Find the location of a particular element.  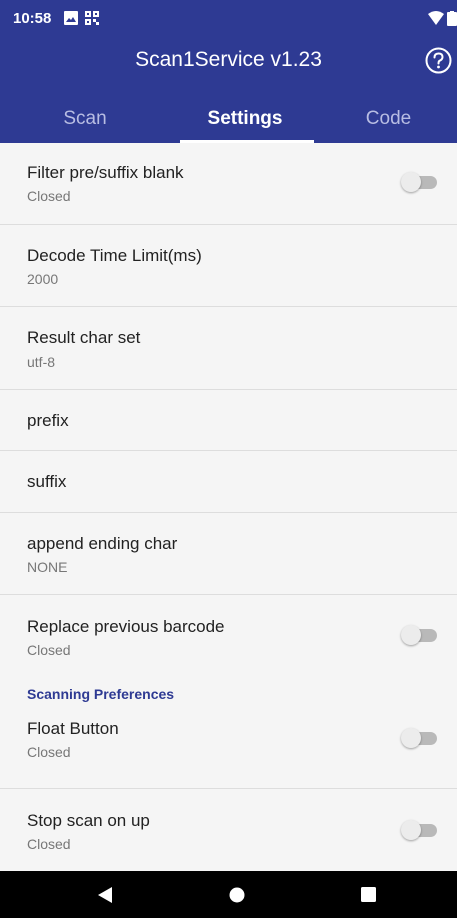

setting-float-button: Float Button Closed is located at coordinates (228, 749).